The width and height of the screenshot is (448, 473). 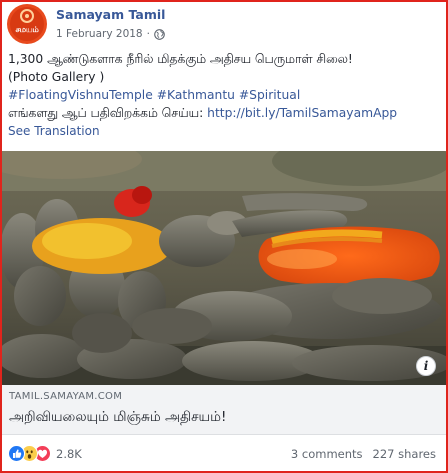 I want to click on avatar-logo-text: சமயம், so click(x=27, y=29).